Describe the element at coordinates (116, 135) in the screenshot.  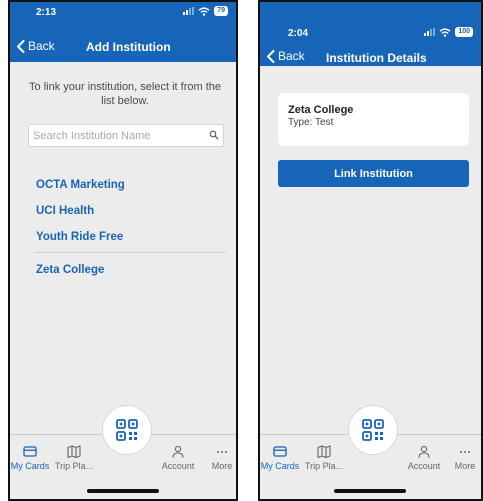
I see `search-input` at that location.